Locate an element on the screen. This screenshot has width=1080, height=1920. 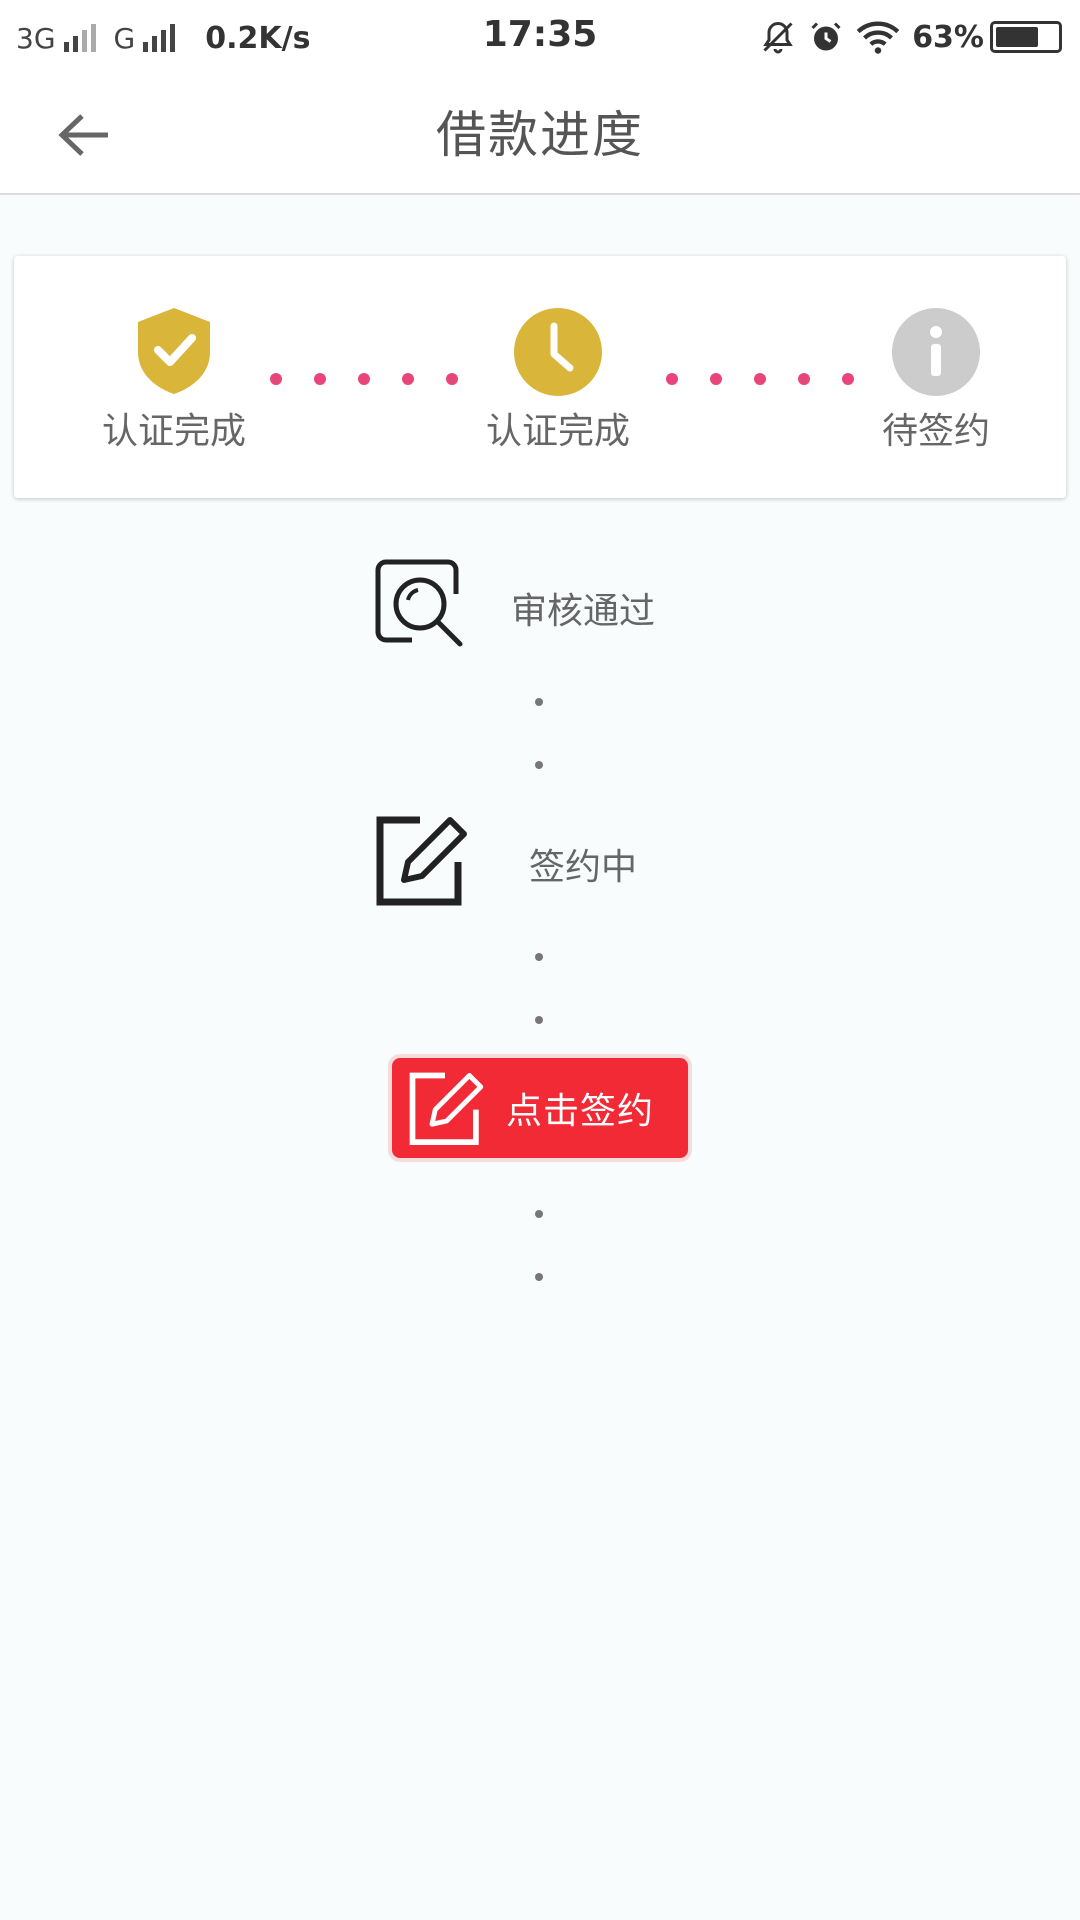
wifi-icon is located at coordinates (878, 37).